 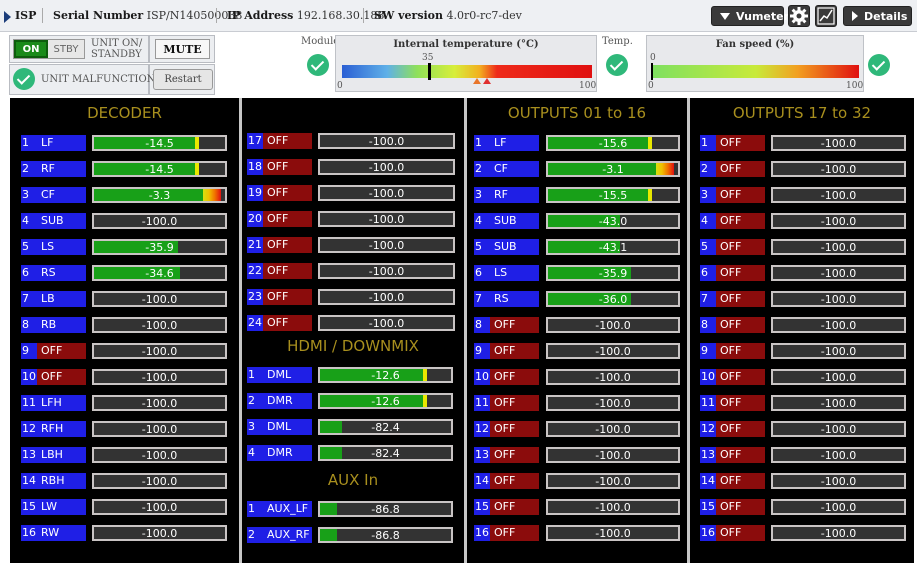 I want to click on channel-label: 18 OFF, so click(x=279, y=167).